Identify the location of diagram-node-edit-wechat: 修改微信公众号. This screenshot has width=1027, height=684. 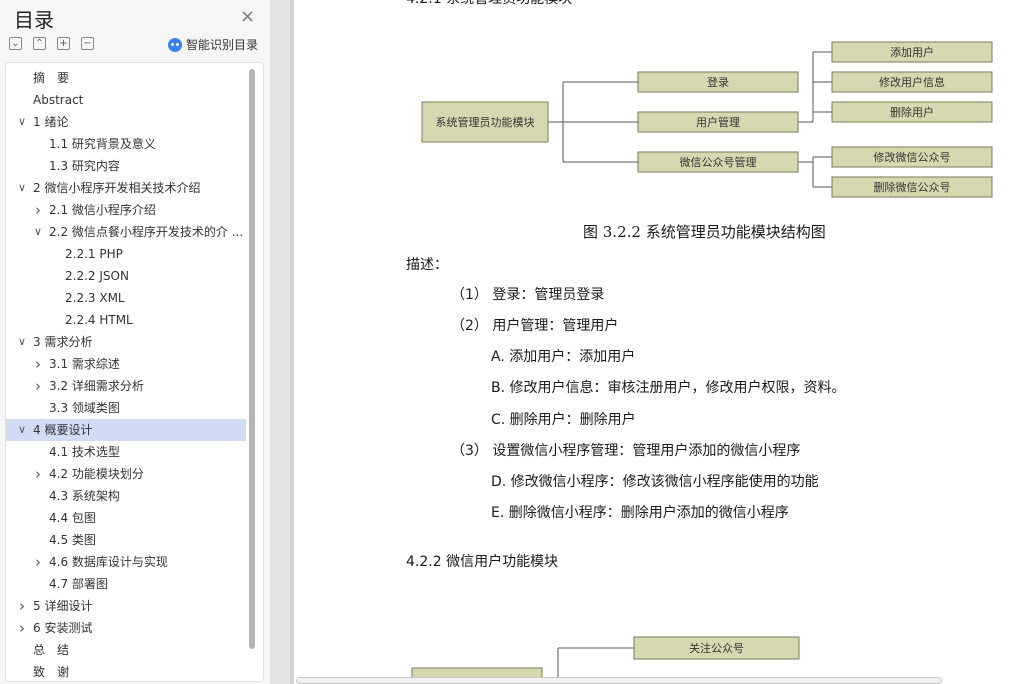
(912, 157).